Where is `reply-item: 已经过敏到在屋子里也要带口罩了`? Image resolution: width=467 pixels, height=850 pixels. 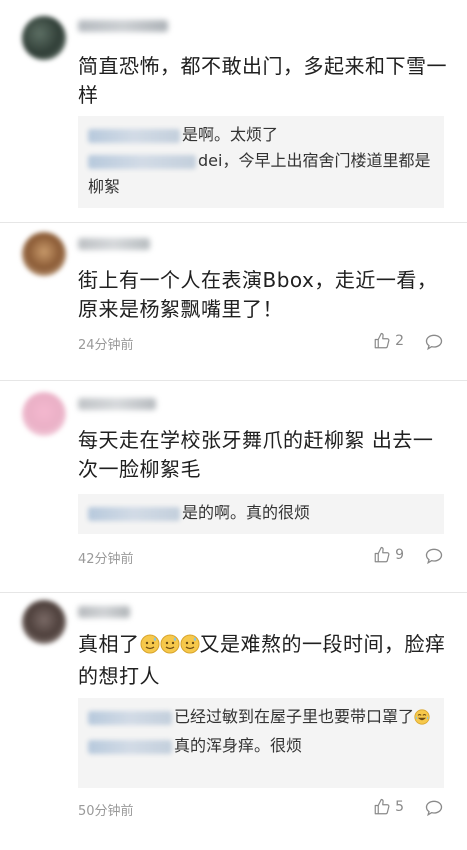
reply-item: 已经过敏到在屋子里也要带口罩了 is located at coordinates (261, 718).